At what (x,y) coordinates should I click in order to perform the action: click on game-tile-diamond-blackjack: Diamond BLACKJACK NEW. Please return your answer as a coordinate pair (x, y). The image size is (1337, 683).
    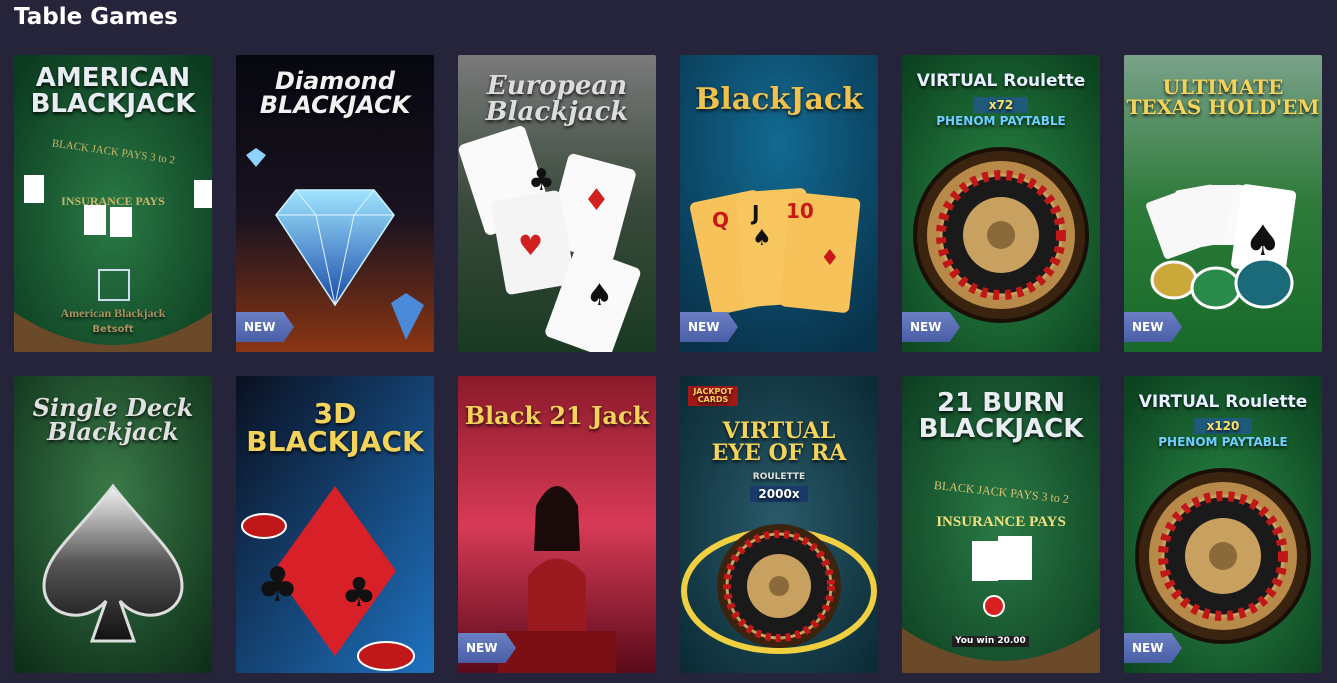
    Looking at the image, I should click on (335, 203).